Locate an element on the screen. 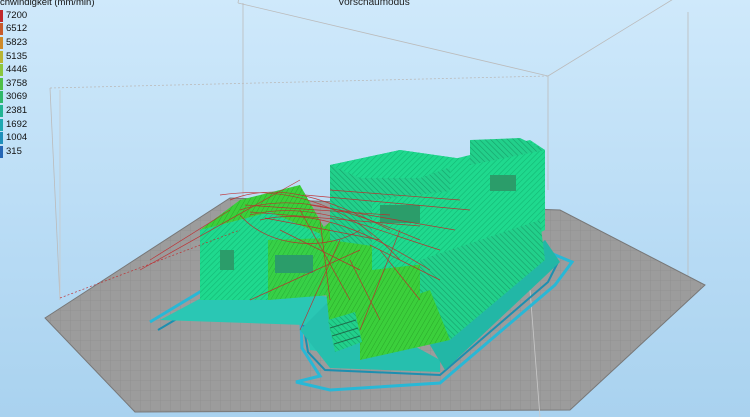 This screenshot has width=750, height=417. legend-value: 1692 is located at coordinates (17, 124).